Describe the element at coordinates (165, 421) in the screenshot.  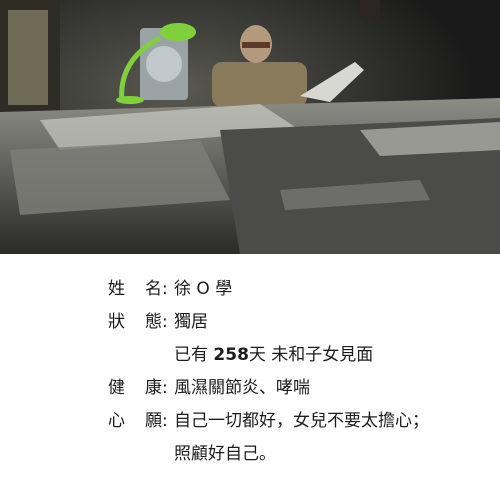
I see `wish-colon: :` at that location.